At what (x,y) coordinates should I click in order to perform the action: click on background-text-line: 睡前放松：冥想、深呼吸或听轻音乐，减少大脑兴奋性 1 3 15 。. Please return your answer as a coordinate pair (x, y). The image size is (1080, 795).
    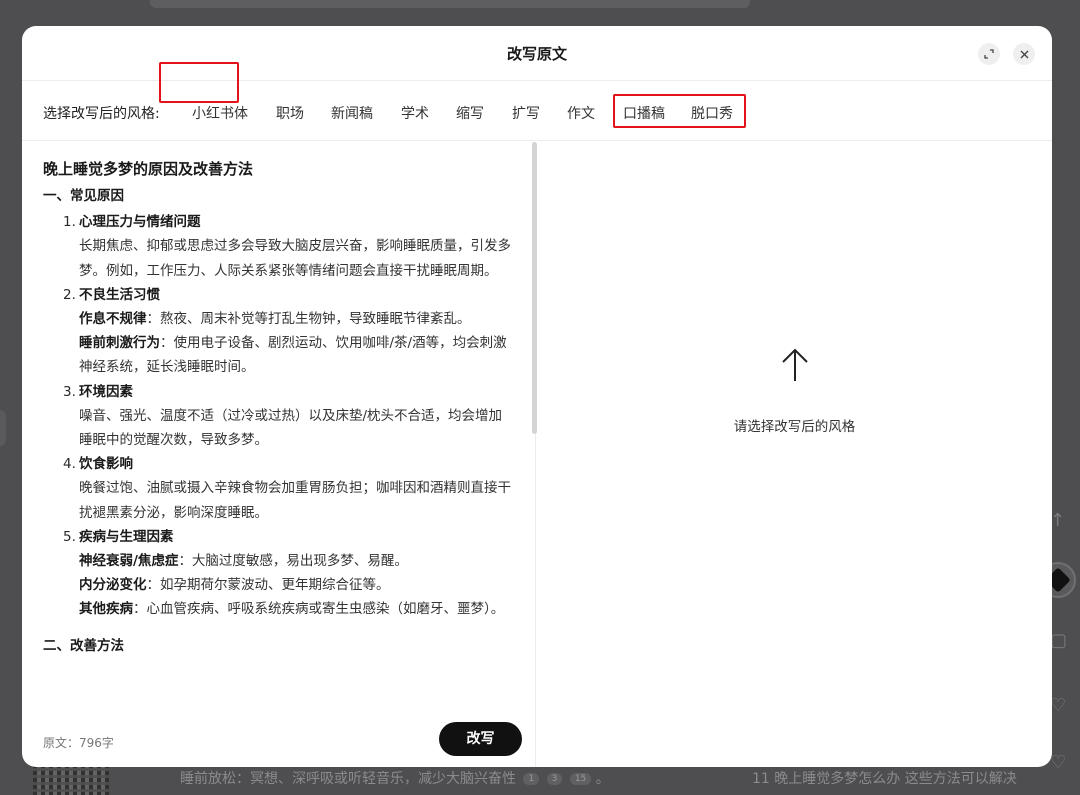
    Looking at the image, I should click on (395, 779).